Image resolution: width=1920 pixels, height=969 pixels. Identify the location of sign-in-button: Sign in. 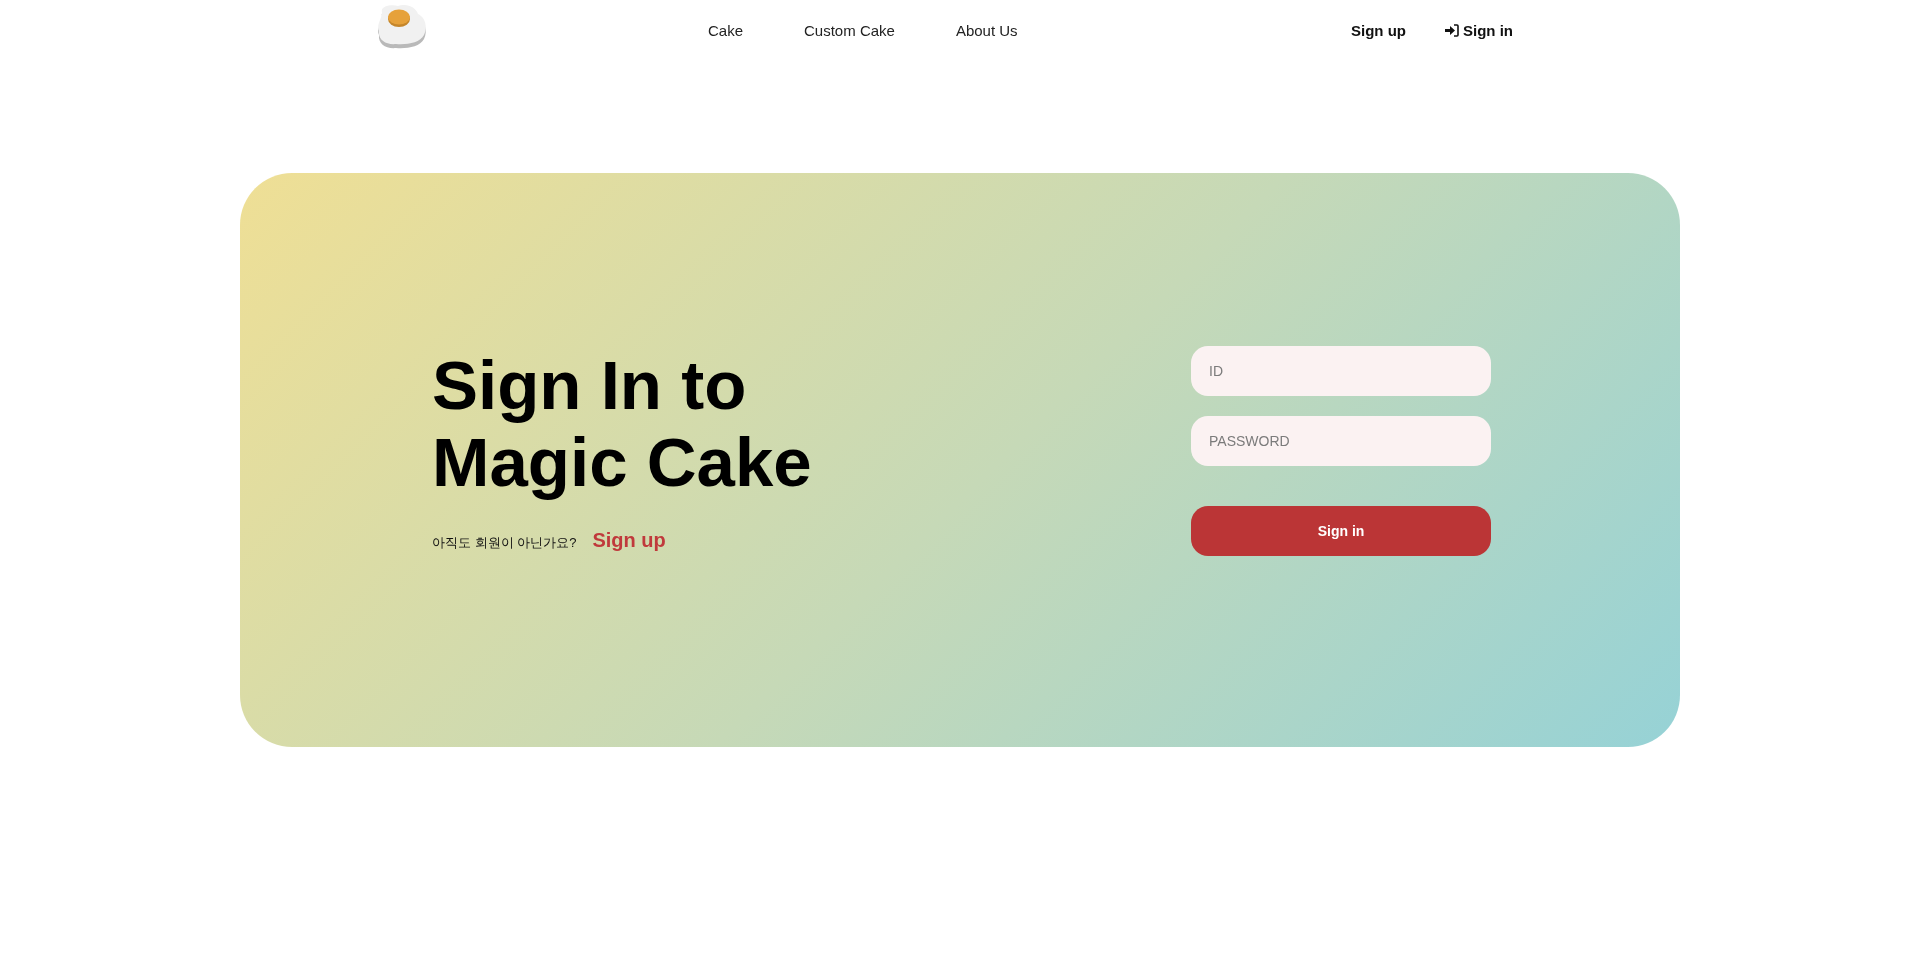
(1341, 531).